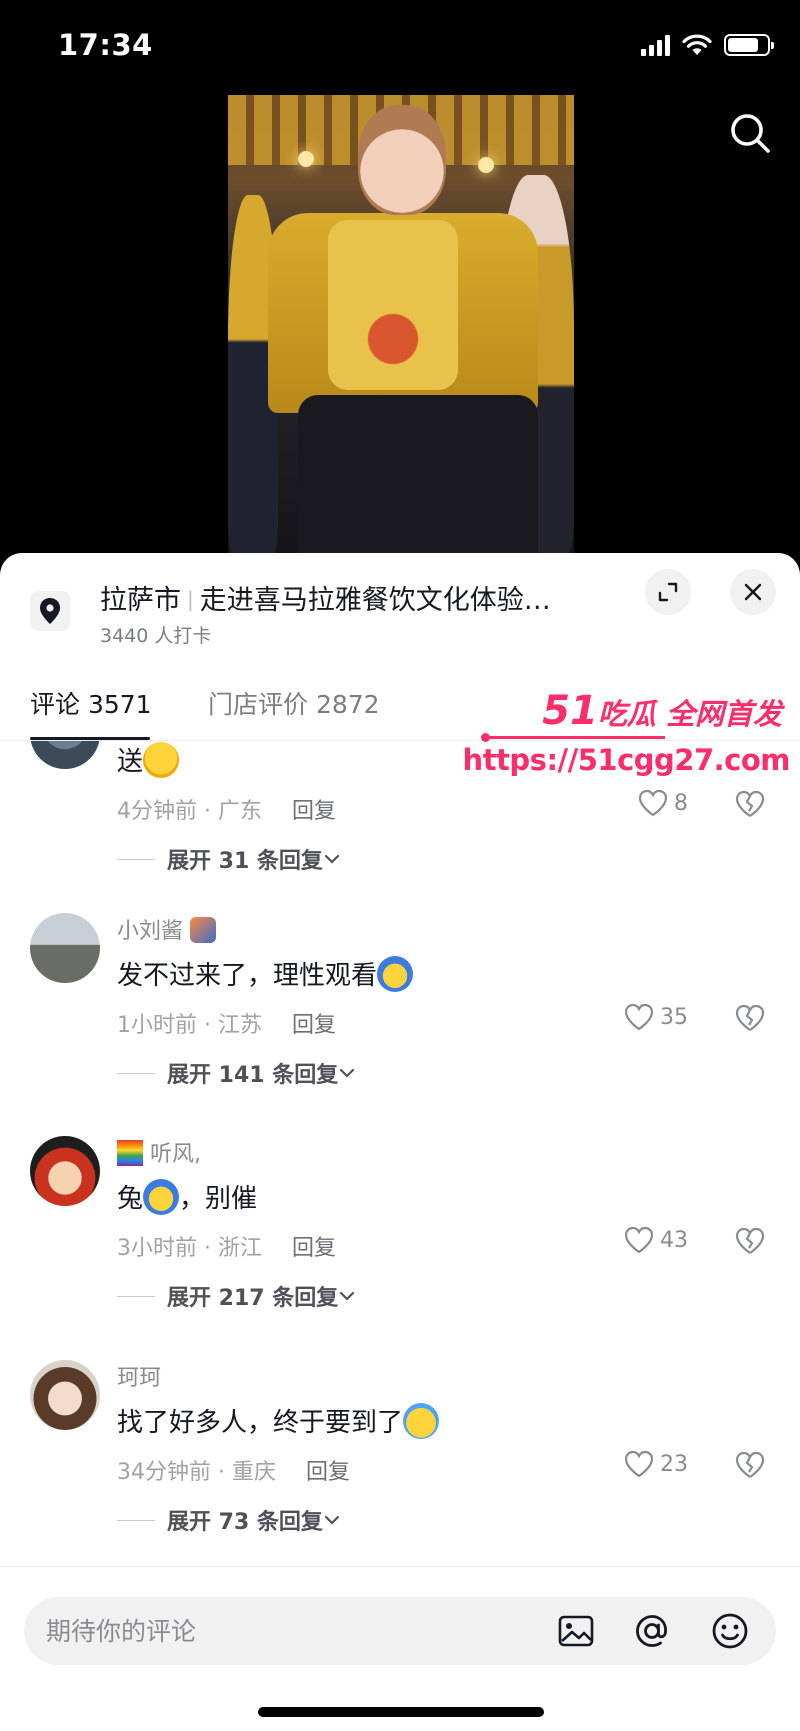 Image resolution: width=800 pixels, height=1731 pixels. I want to click on comment-item: 送 4分钟前 · 广东 回复 8 展开 31 条回复, so click(400, 831).